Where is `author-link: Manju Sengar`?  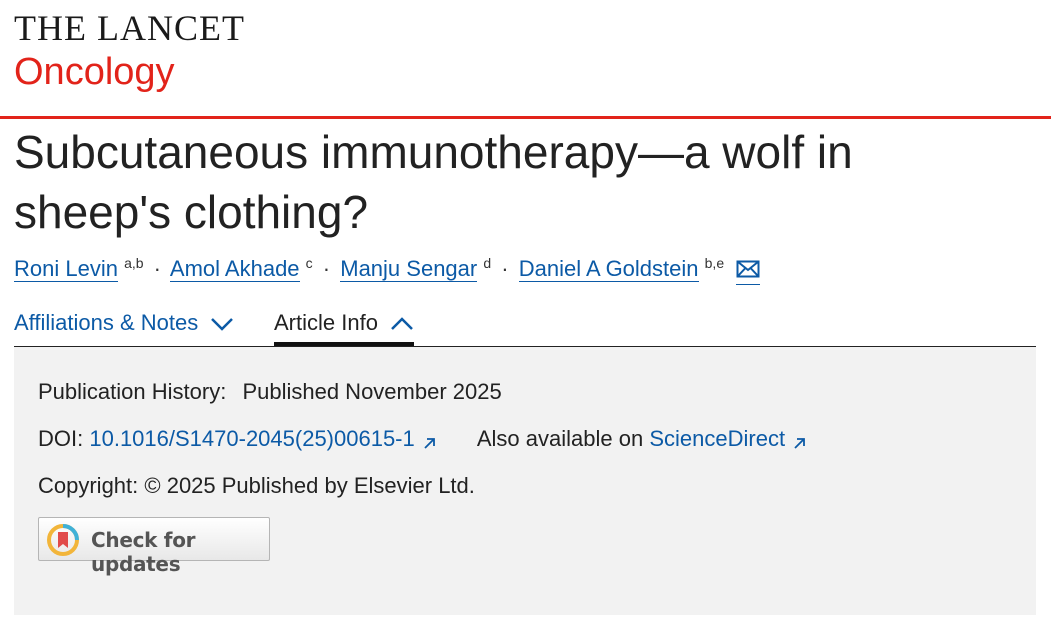
author-link: Manju Sengar is located at coordinates (409, 269).